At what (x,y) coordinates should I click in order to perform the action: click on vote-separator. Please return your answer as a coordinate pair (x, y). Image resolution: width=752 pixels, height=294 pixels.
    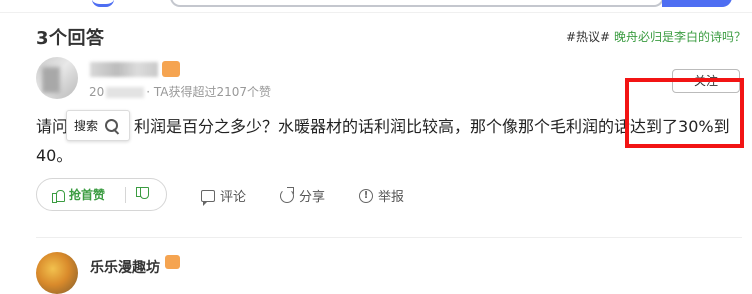
    Looking at the image, I should click on (125, 195).